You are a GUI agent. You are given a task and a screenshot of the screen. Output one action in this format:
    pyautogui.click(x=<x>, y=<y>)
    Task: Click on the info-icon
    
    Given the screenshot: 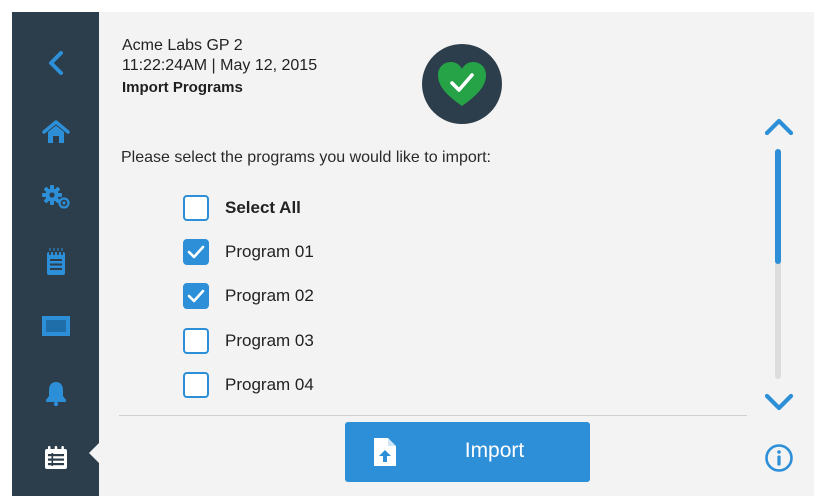 What is the action you would take?
    pyautogui.click(x=779, y=458)
    